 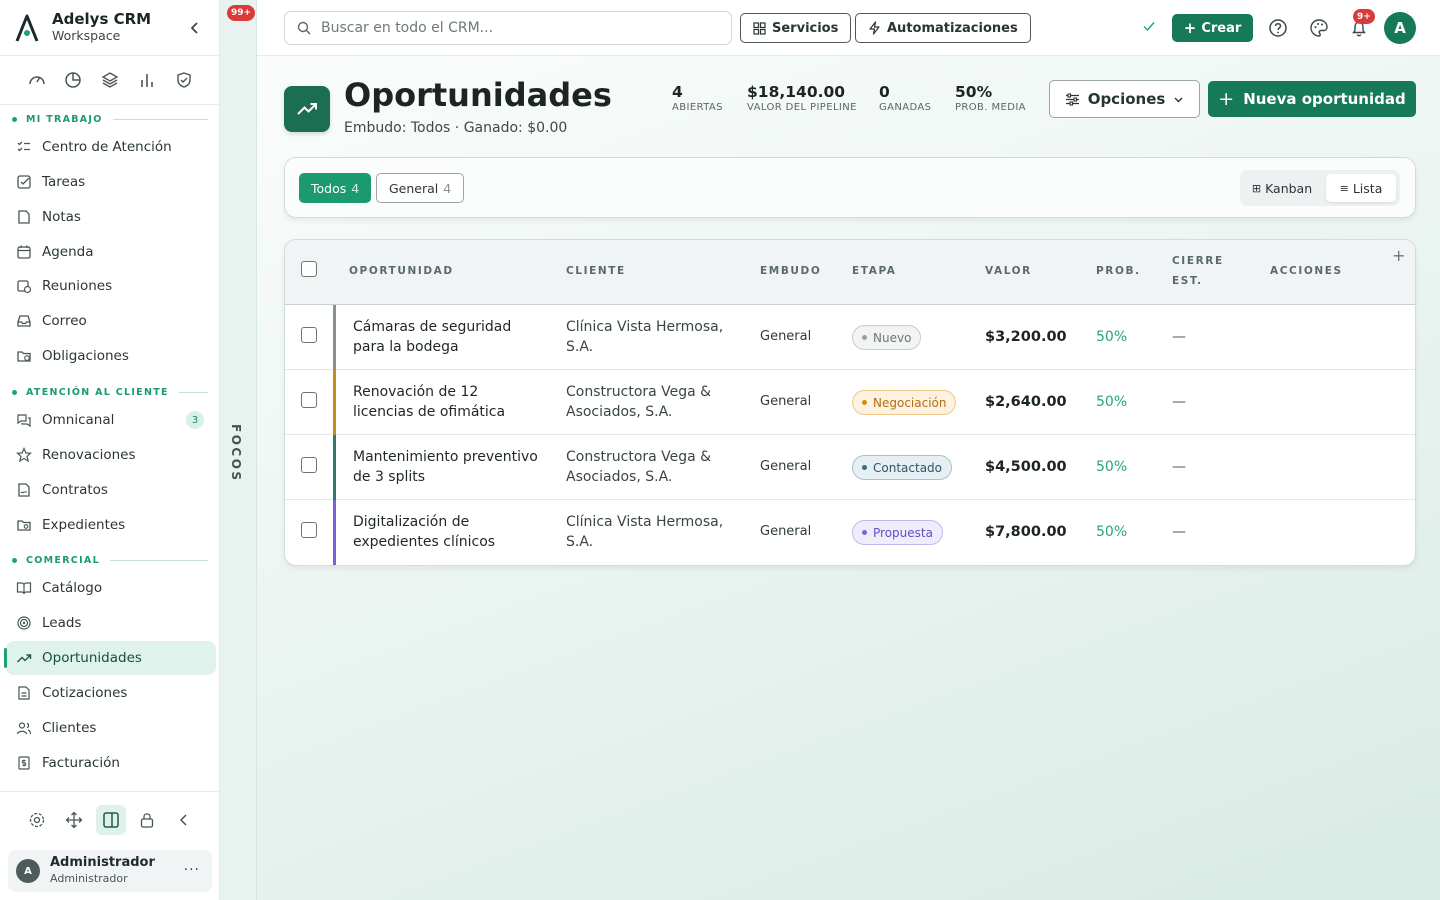 What do you see at coordinates (1278, 28) in the screenshot?
I see `help-icon` at bounding box center [1278, 28].